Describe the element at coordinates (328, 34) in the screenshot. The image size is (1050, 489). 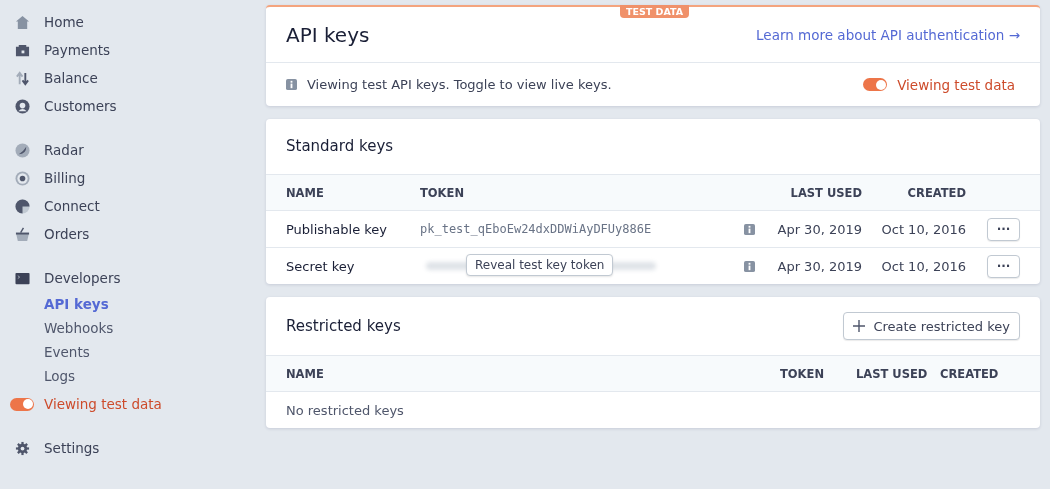
I see `page-title: API keys` at that location.